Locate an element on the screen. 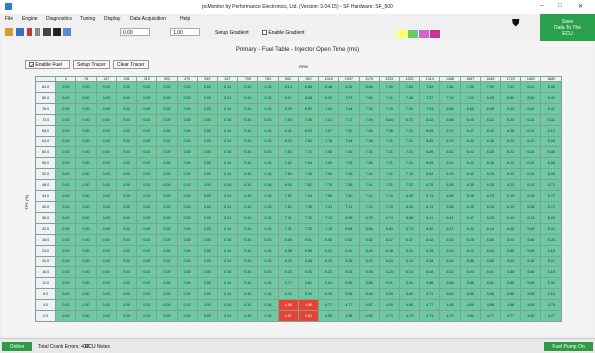 Image resolution: width=595 pixels, height=353 pixels. fuel-cell: 6.37 is located at coordinates (470, 217).